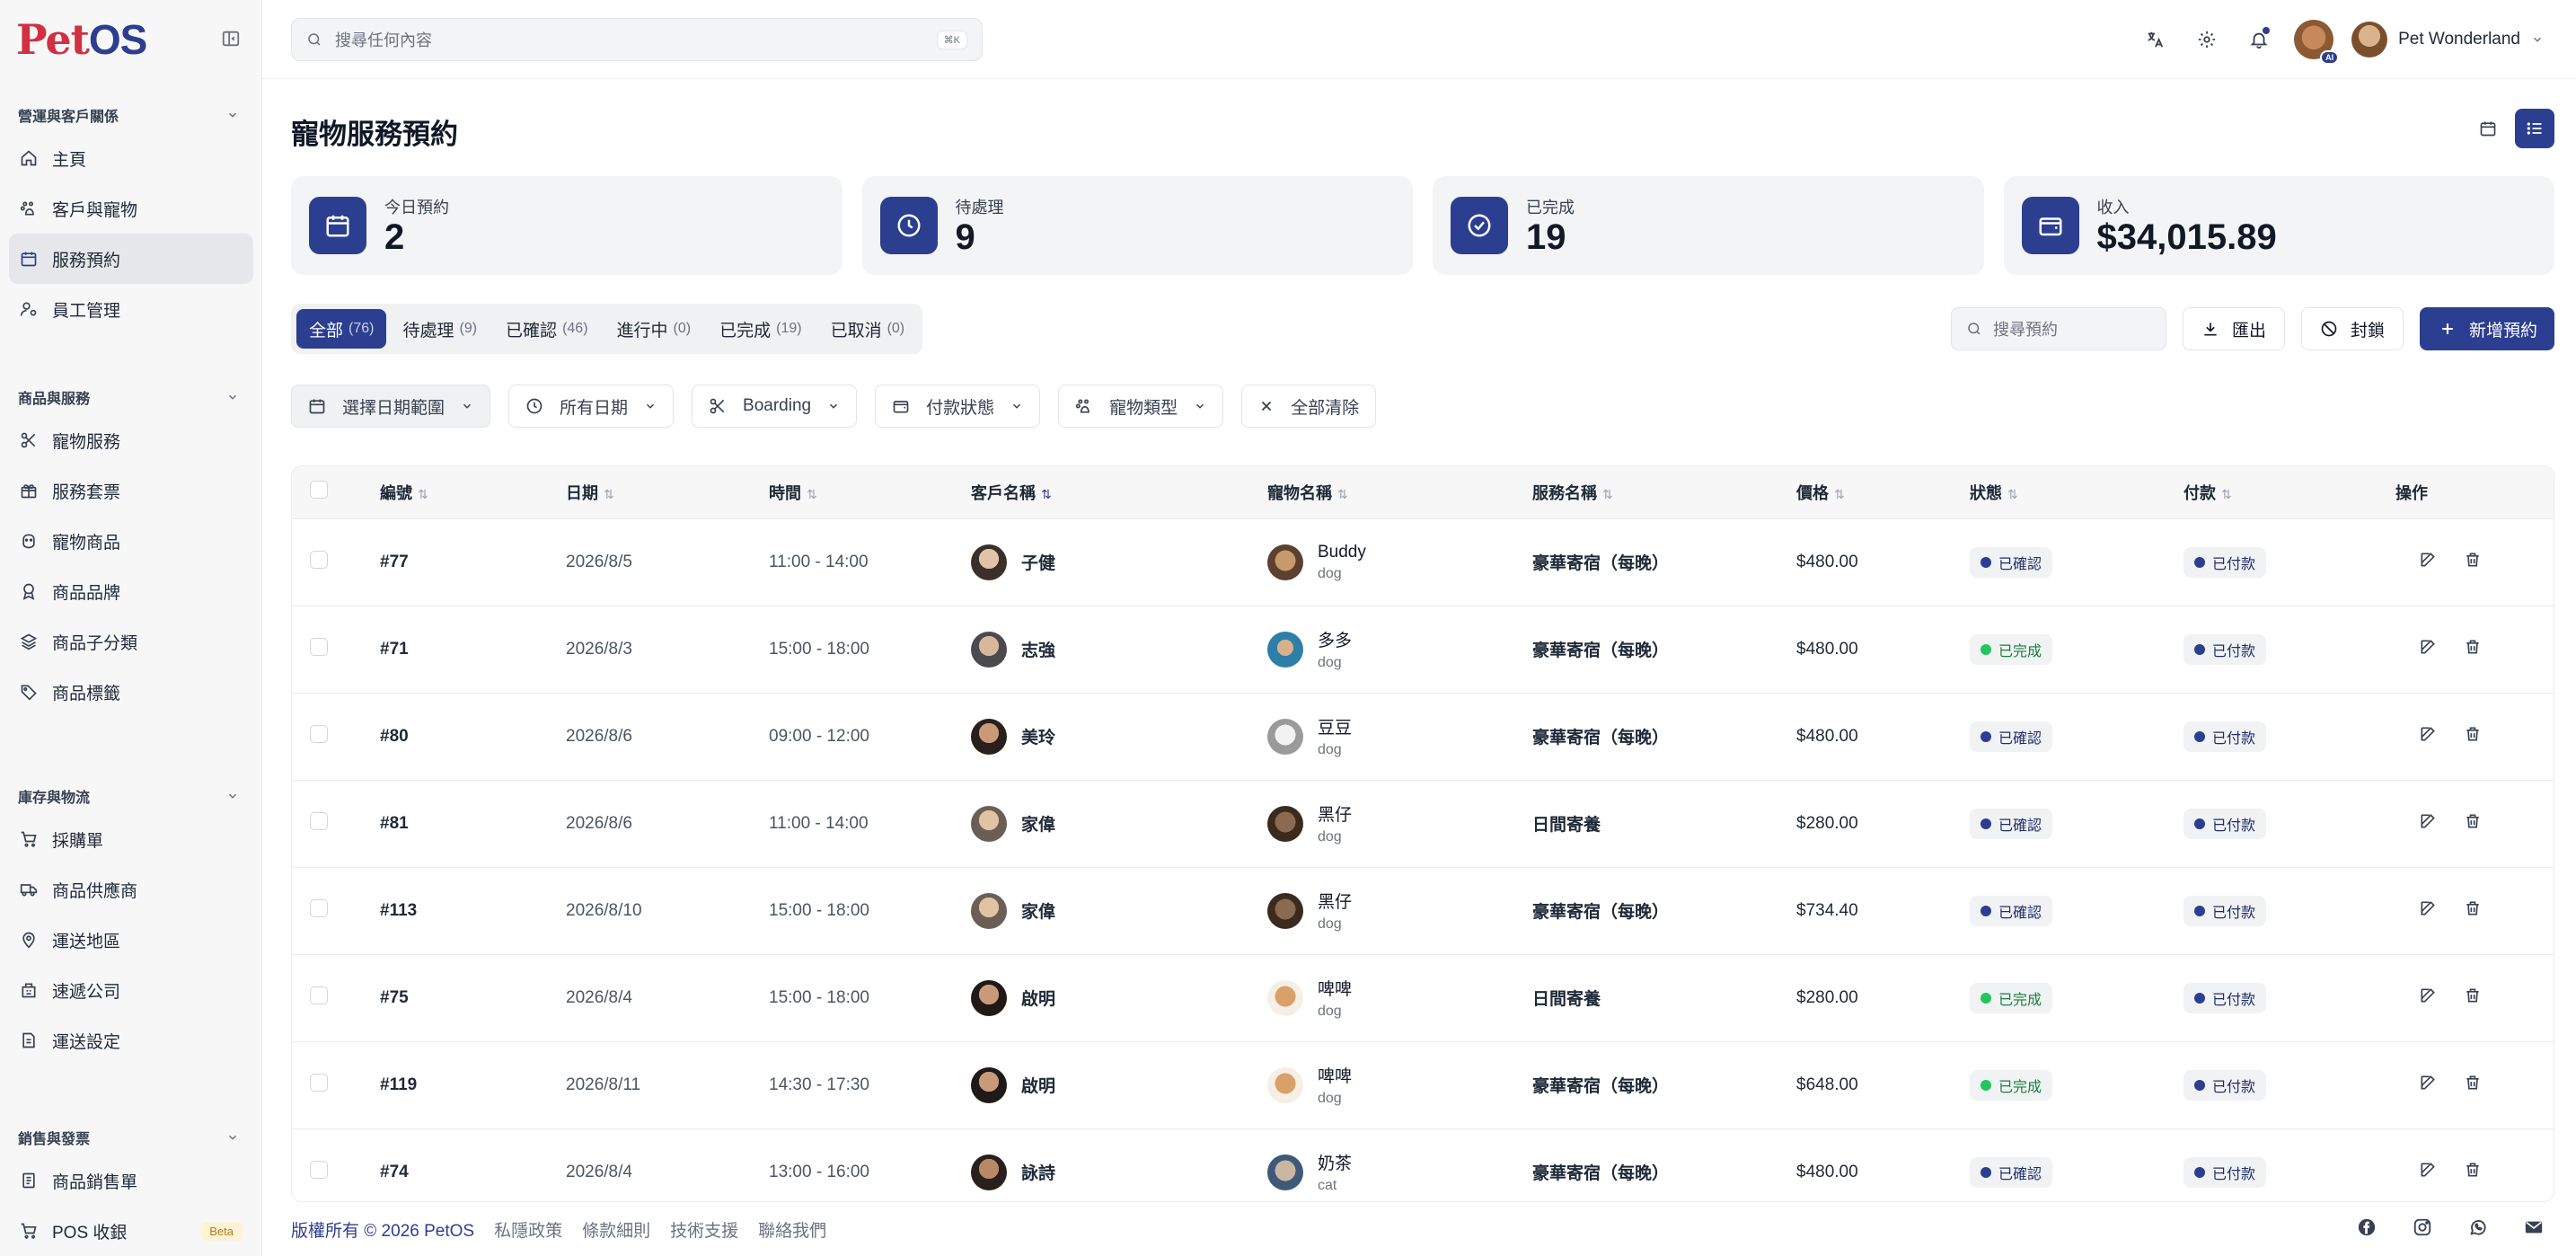 The width and height of the screenshot is (2576, 1256). What do you see at coordinates (868, 329) in the screenshot?
I see `tab-cancelled: 已取消 (0)` at bounding box center [868, 329].